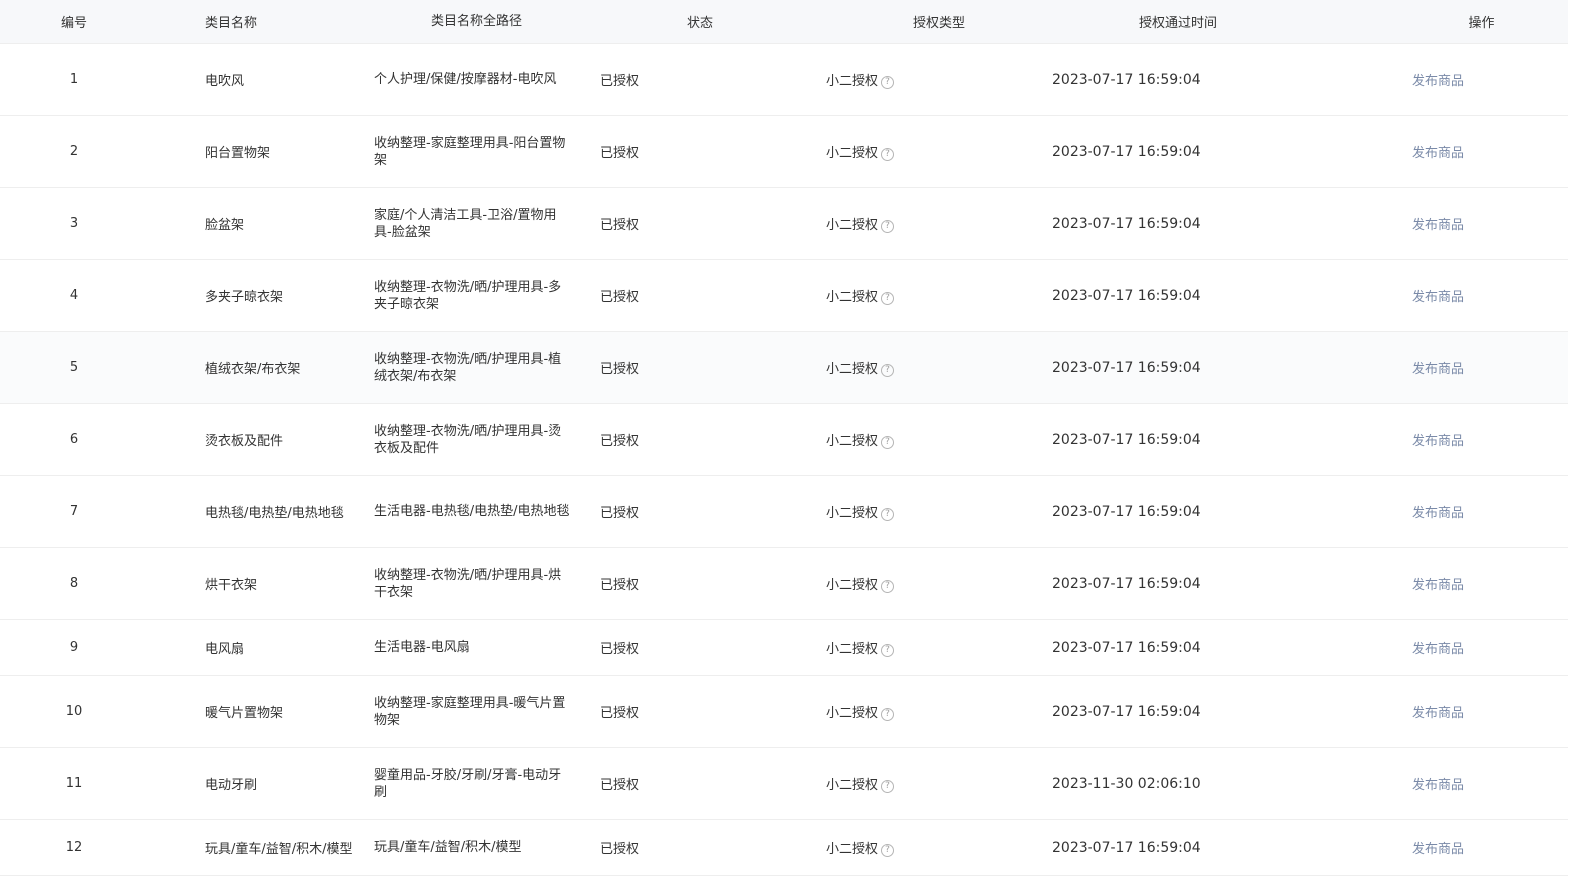  I want to click on row-category-path: 婴童用品-牙胶/牙刷/牙膏-电动牙刷, so click(468, 783).